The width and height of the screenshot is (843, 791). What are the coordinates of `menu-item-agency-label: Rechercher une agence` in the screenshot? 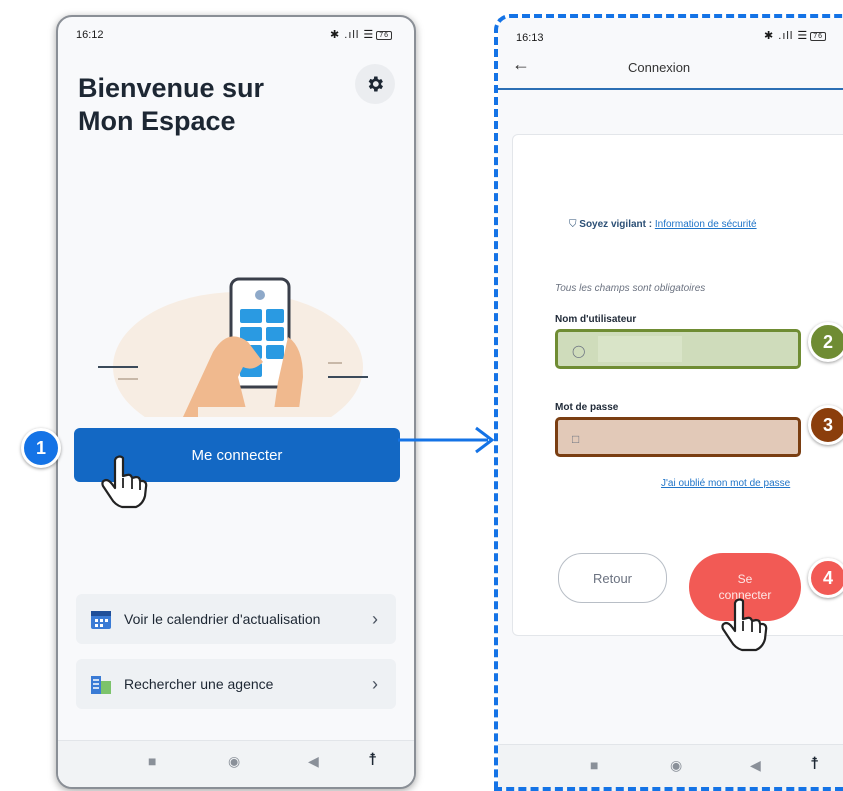 It's located at (199, 684).